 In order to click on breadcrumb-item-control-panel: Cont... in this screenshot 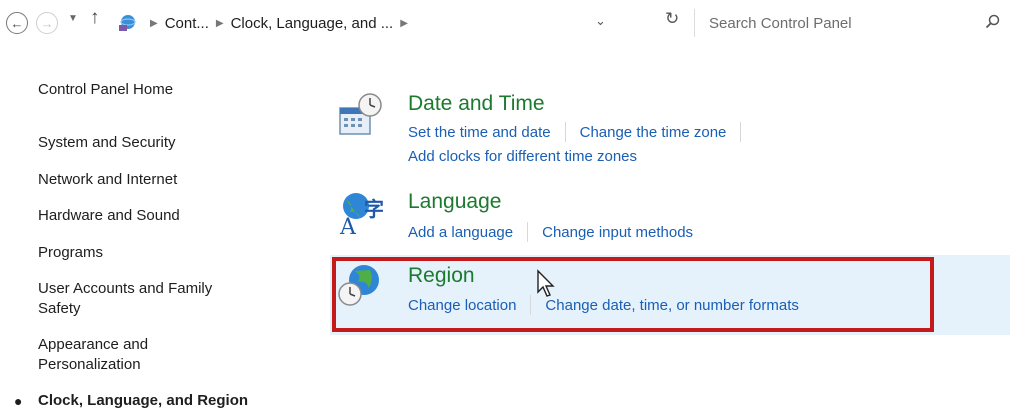, I will do `click(187, 23)`.